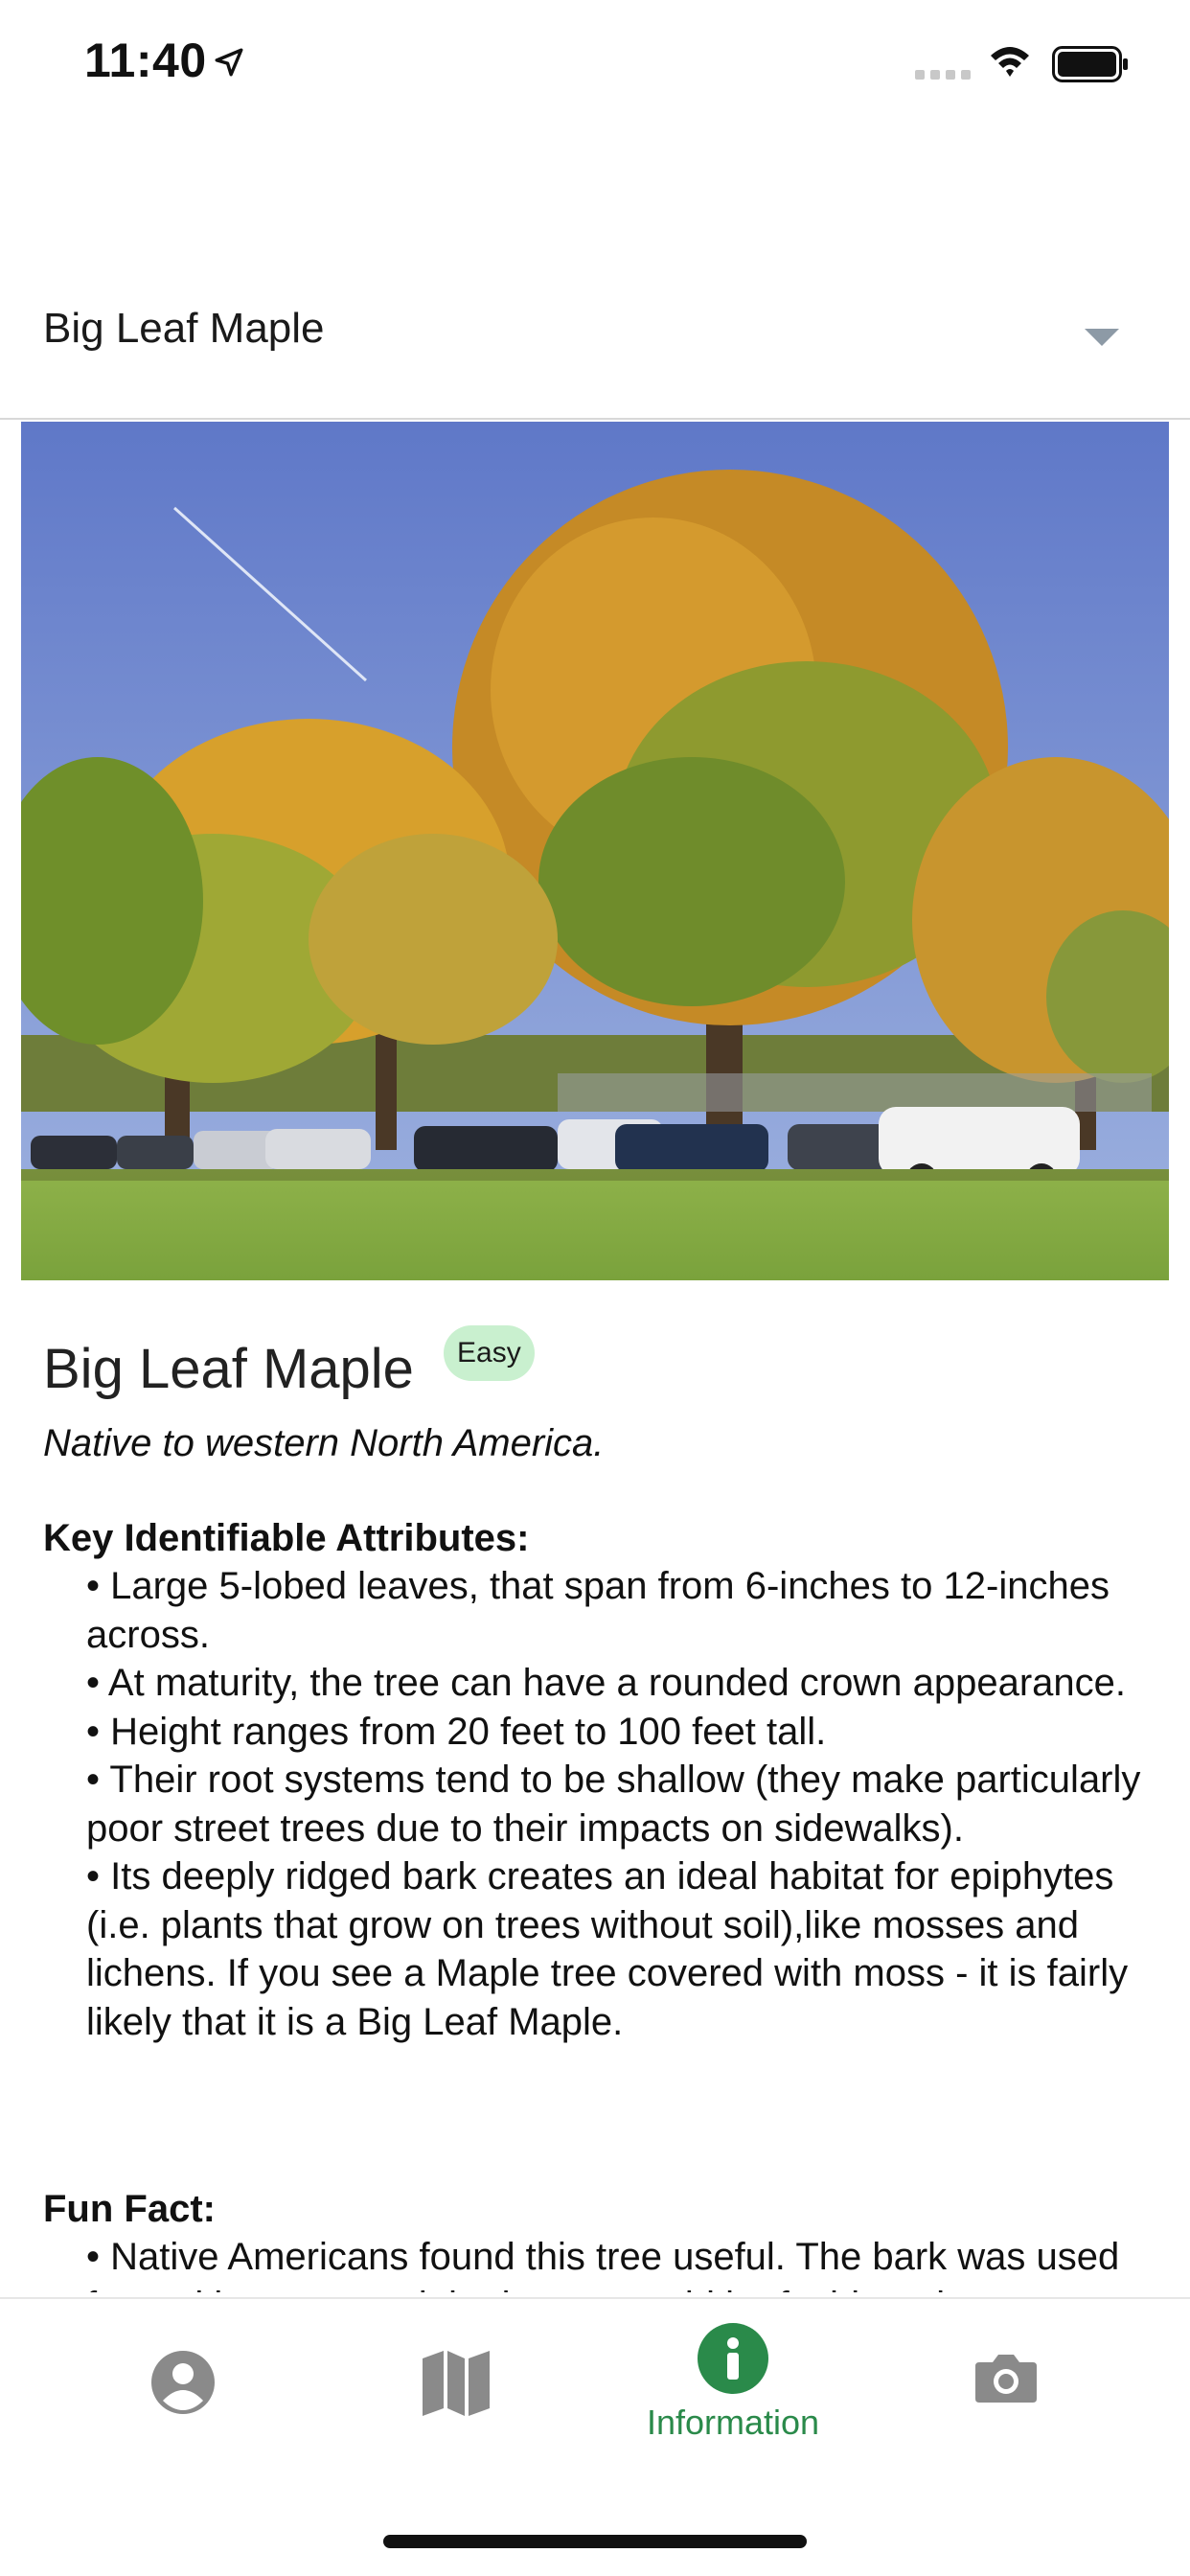 This screenshot has width=1190, height=2576. Describe the element at coordinates (490, 1353) in the screenshot. I see `difficulty-badge: Easy` at that location.